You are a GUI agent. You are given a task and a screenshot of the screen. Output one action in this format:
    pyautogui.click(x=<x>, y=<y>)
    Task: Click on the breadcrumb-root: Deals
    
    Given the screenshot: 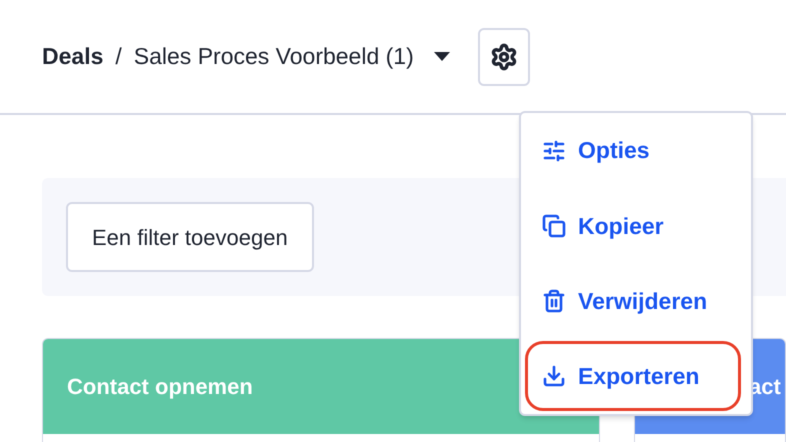 What is the action you would take?
    pyautogui.click(x=73, y=56)
    